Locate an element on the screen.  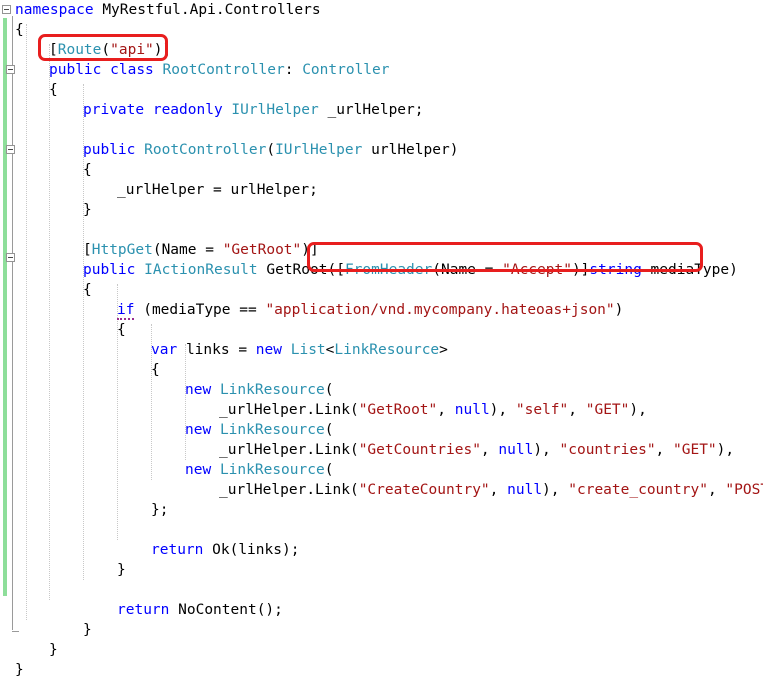
token-plain: MyRestful is located at coordinates (141, 10).